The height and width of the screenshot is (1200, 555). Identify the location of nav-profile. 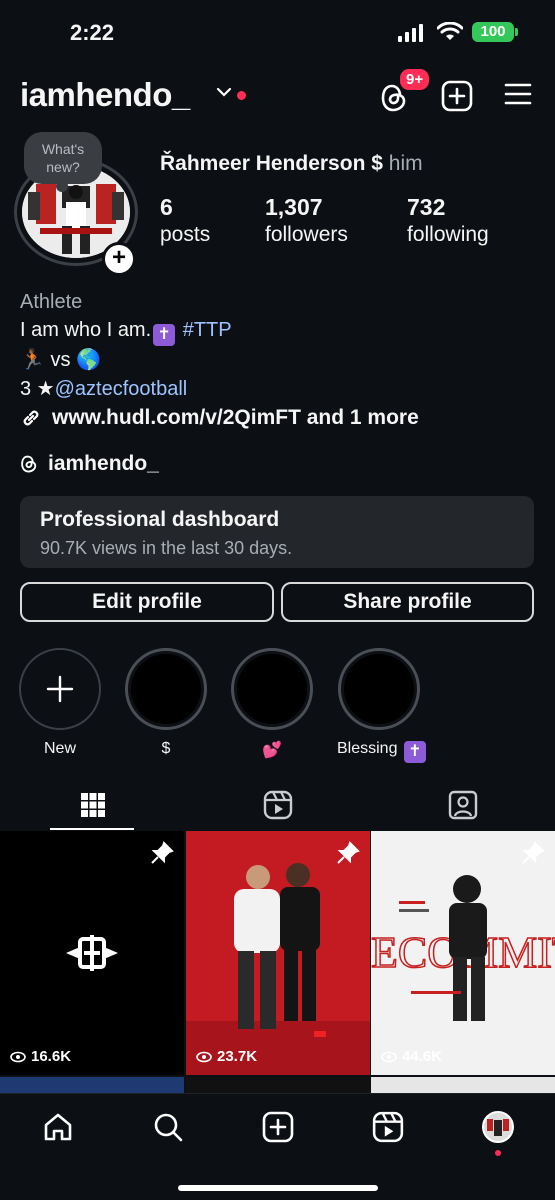
(498, 1127).